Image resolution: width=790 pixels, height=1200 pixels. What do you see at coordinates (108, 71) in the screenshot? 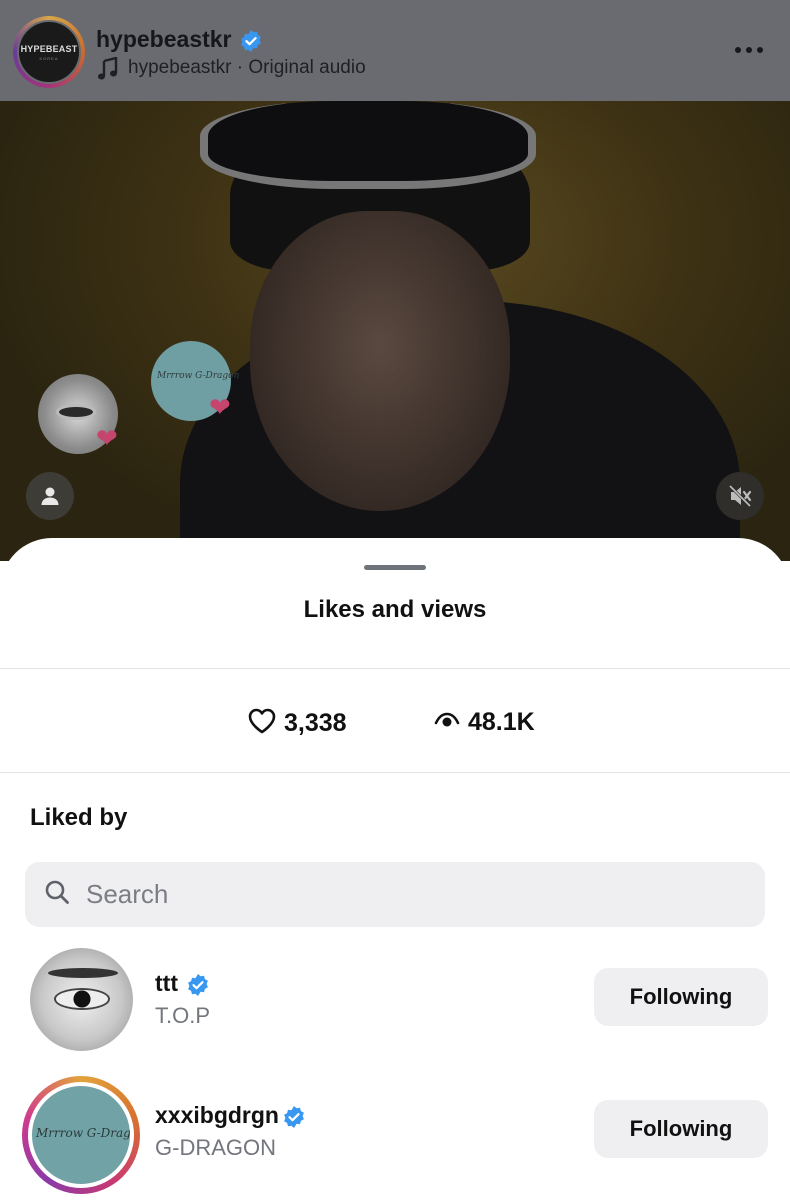
I see `music-note-icon` at bounding box center [108, 71].